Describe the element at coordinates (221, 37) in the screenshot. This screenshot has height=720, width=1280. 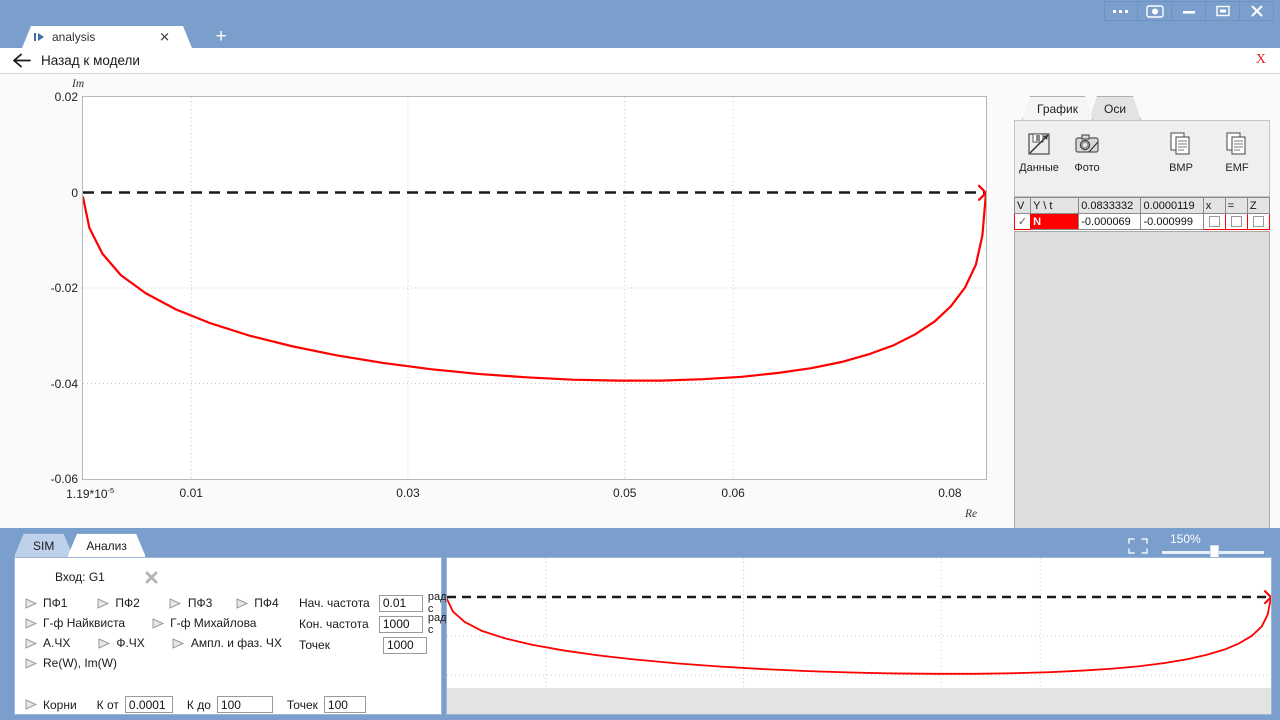
I see `new-tab-button: +` at that location.